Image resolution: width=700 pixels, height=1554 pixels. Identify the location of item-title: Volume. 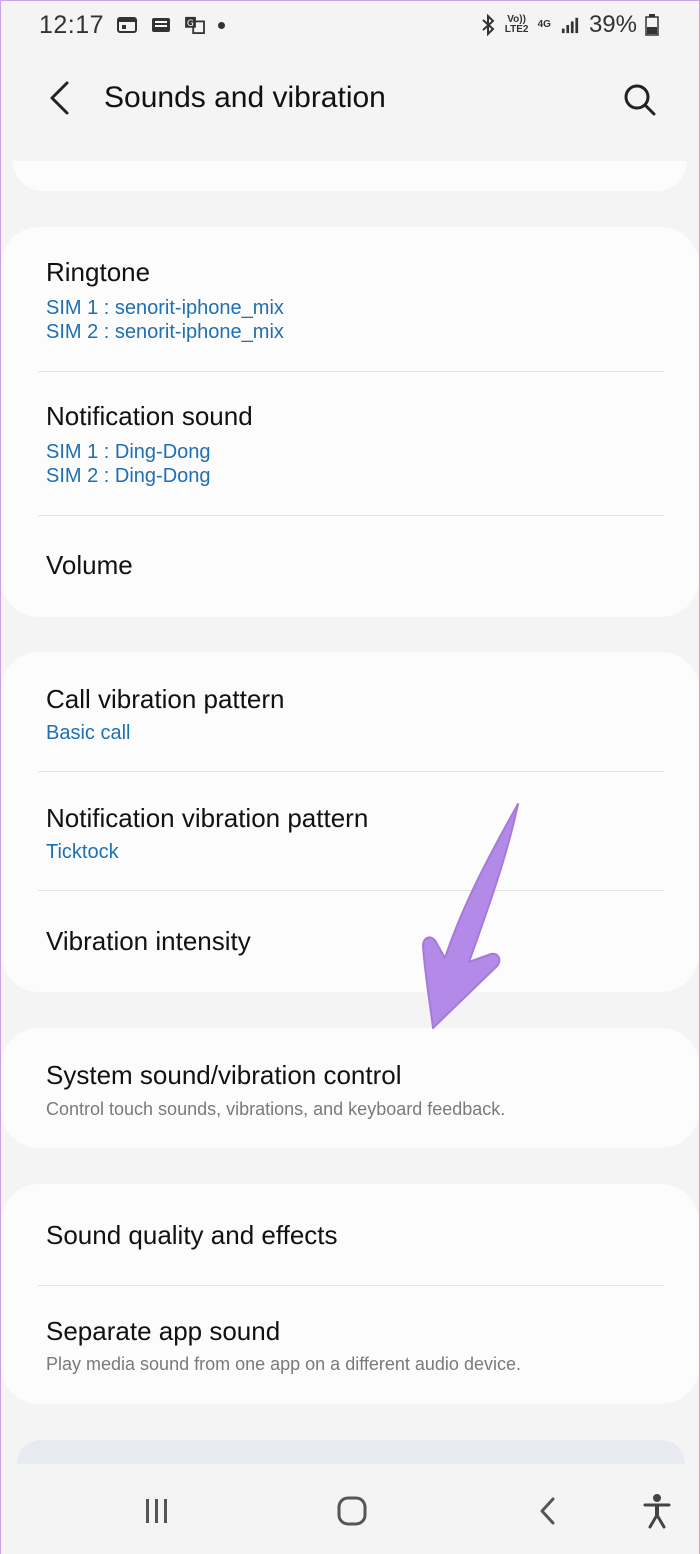
(89, 565).